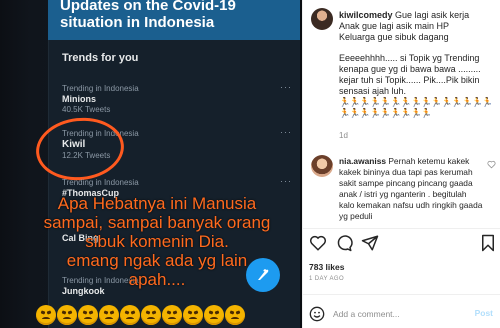 This screenshot has height=328, width=500. Describe the element at coordinates (157, 203) in the screenshot. I see `overlay-line: Apa Hebatnya ini Manusia` at that location.